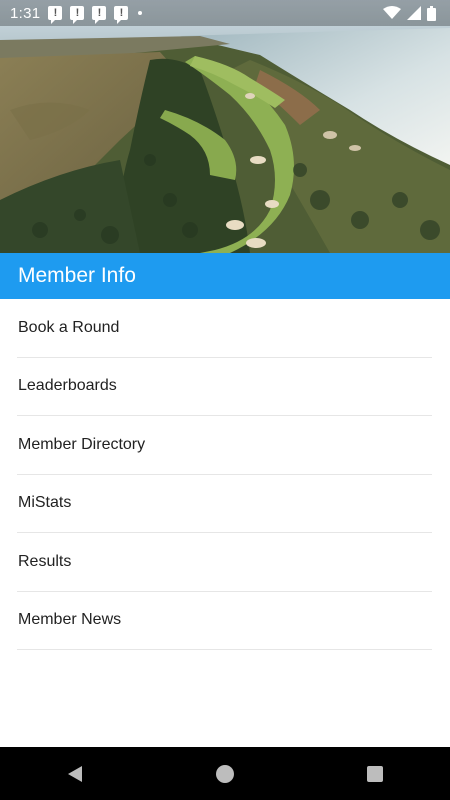 This screenshot has width=450, height=800. Describe the element at coordinates (224, 445) in the screenshot. I see `menu-item-member-directory: Member Directory` at that location.